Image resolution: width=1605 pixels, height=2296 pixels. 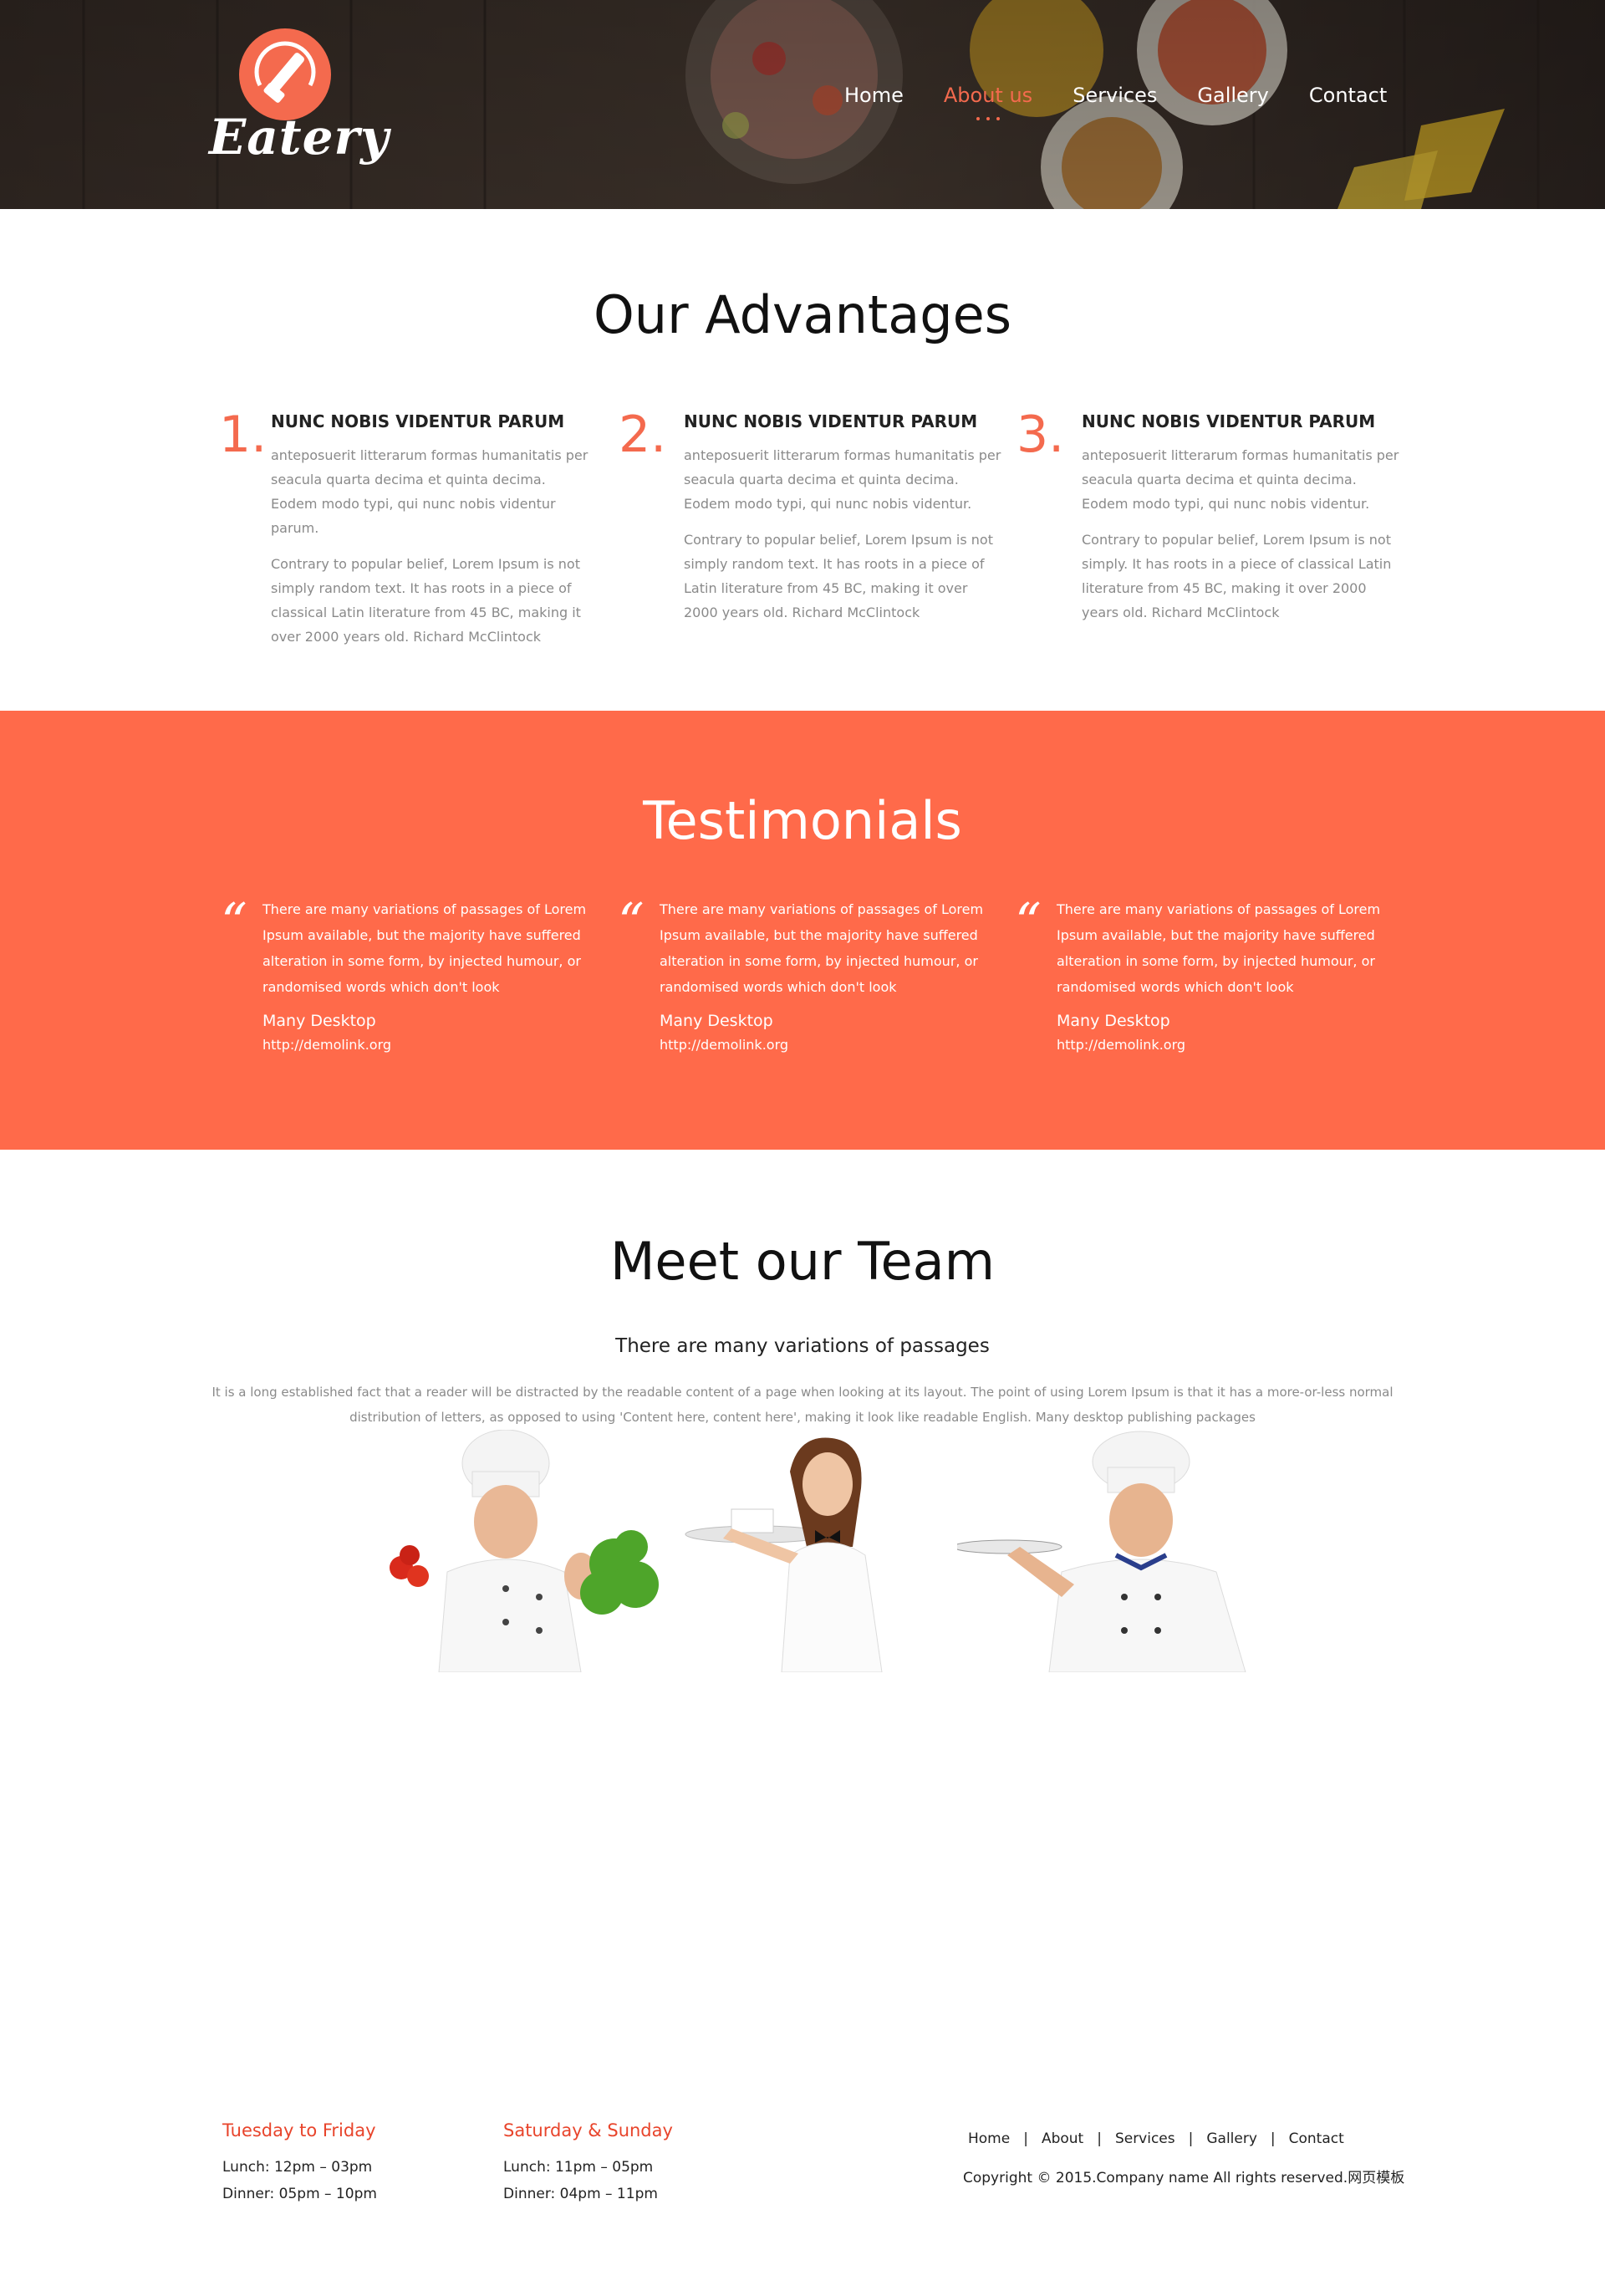 What do you see at coordinates (802, 821) in the screenshot?
I see `testimonials-title: Testimonials` at bounding box center [802, 821].